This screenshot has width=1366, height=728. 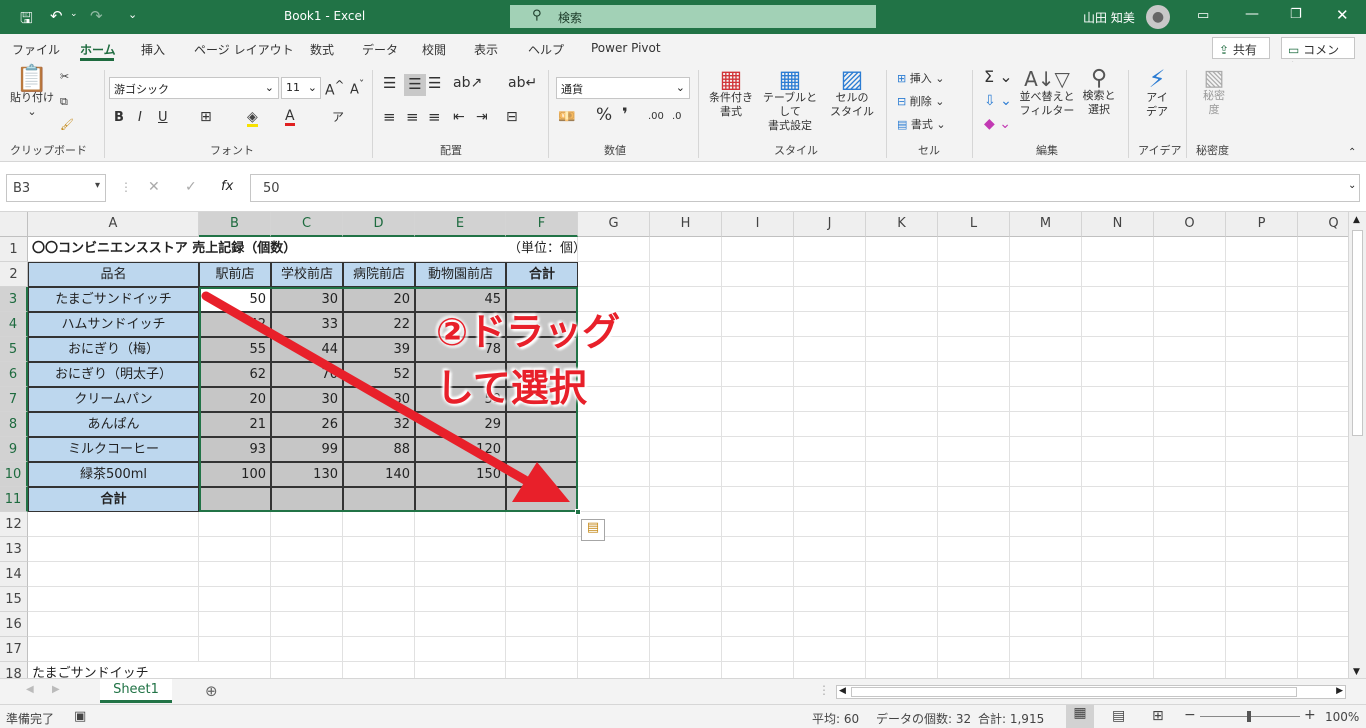 What do you see at coordinates (235, 299) in the screenshot?
I see `active-cell: 50` at bounding box center [235, 299].